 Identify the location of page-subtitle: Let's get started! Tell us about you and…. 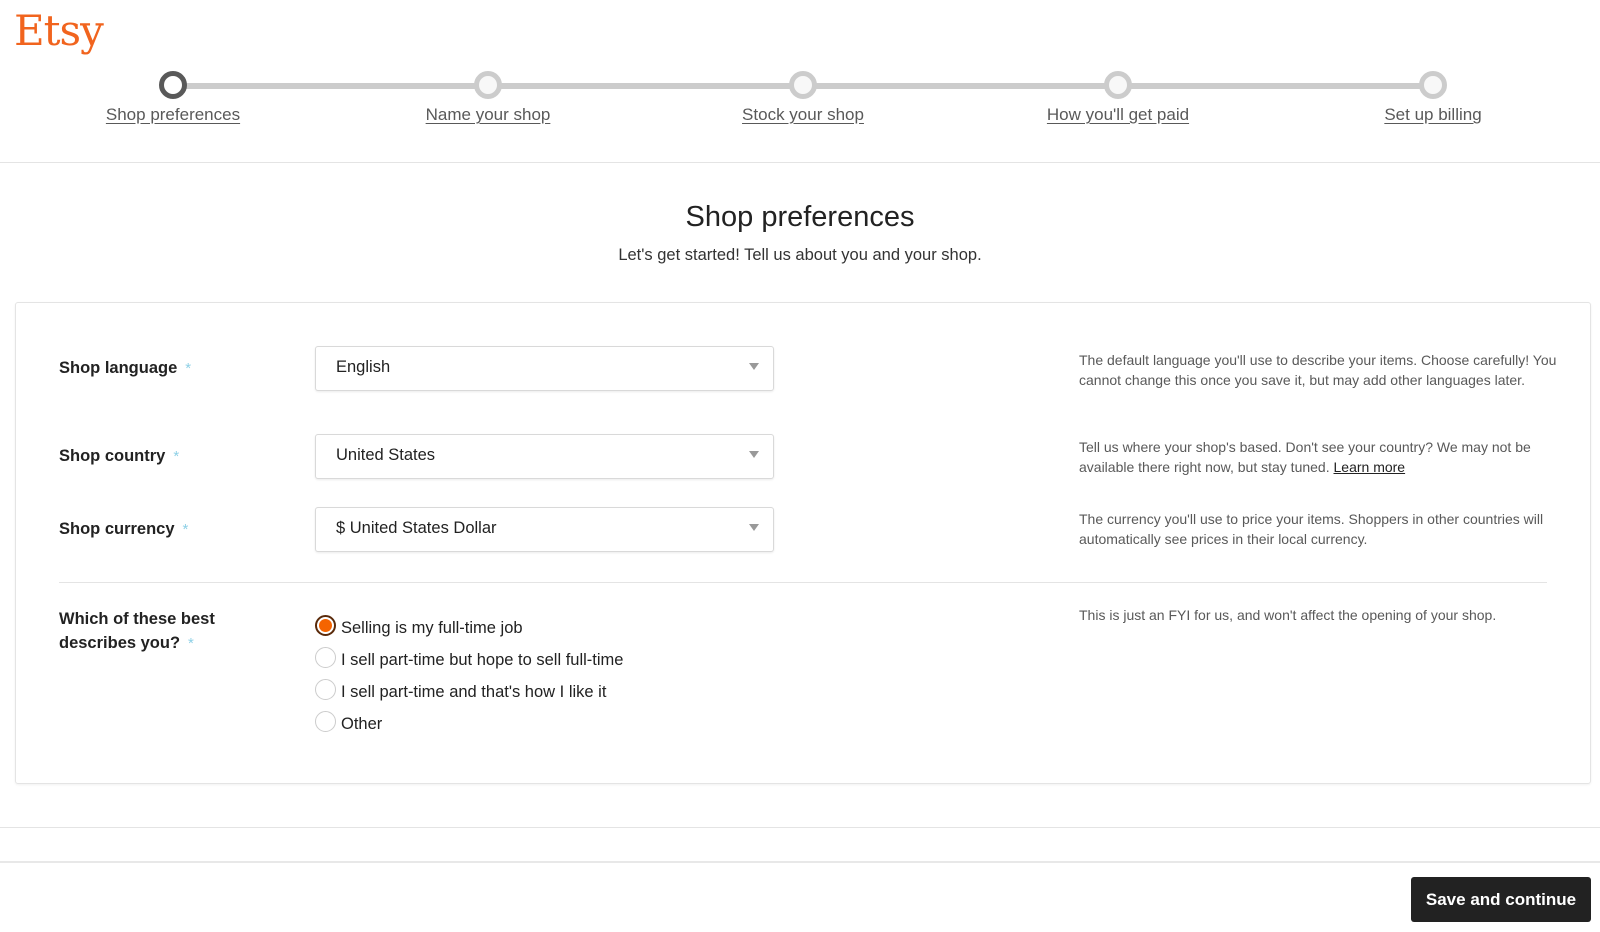
(800, 255).